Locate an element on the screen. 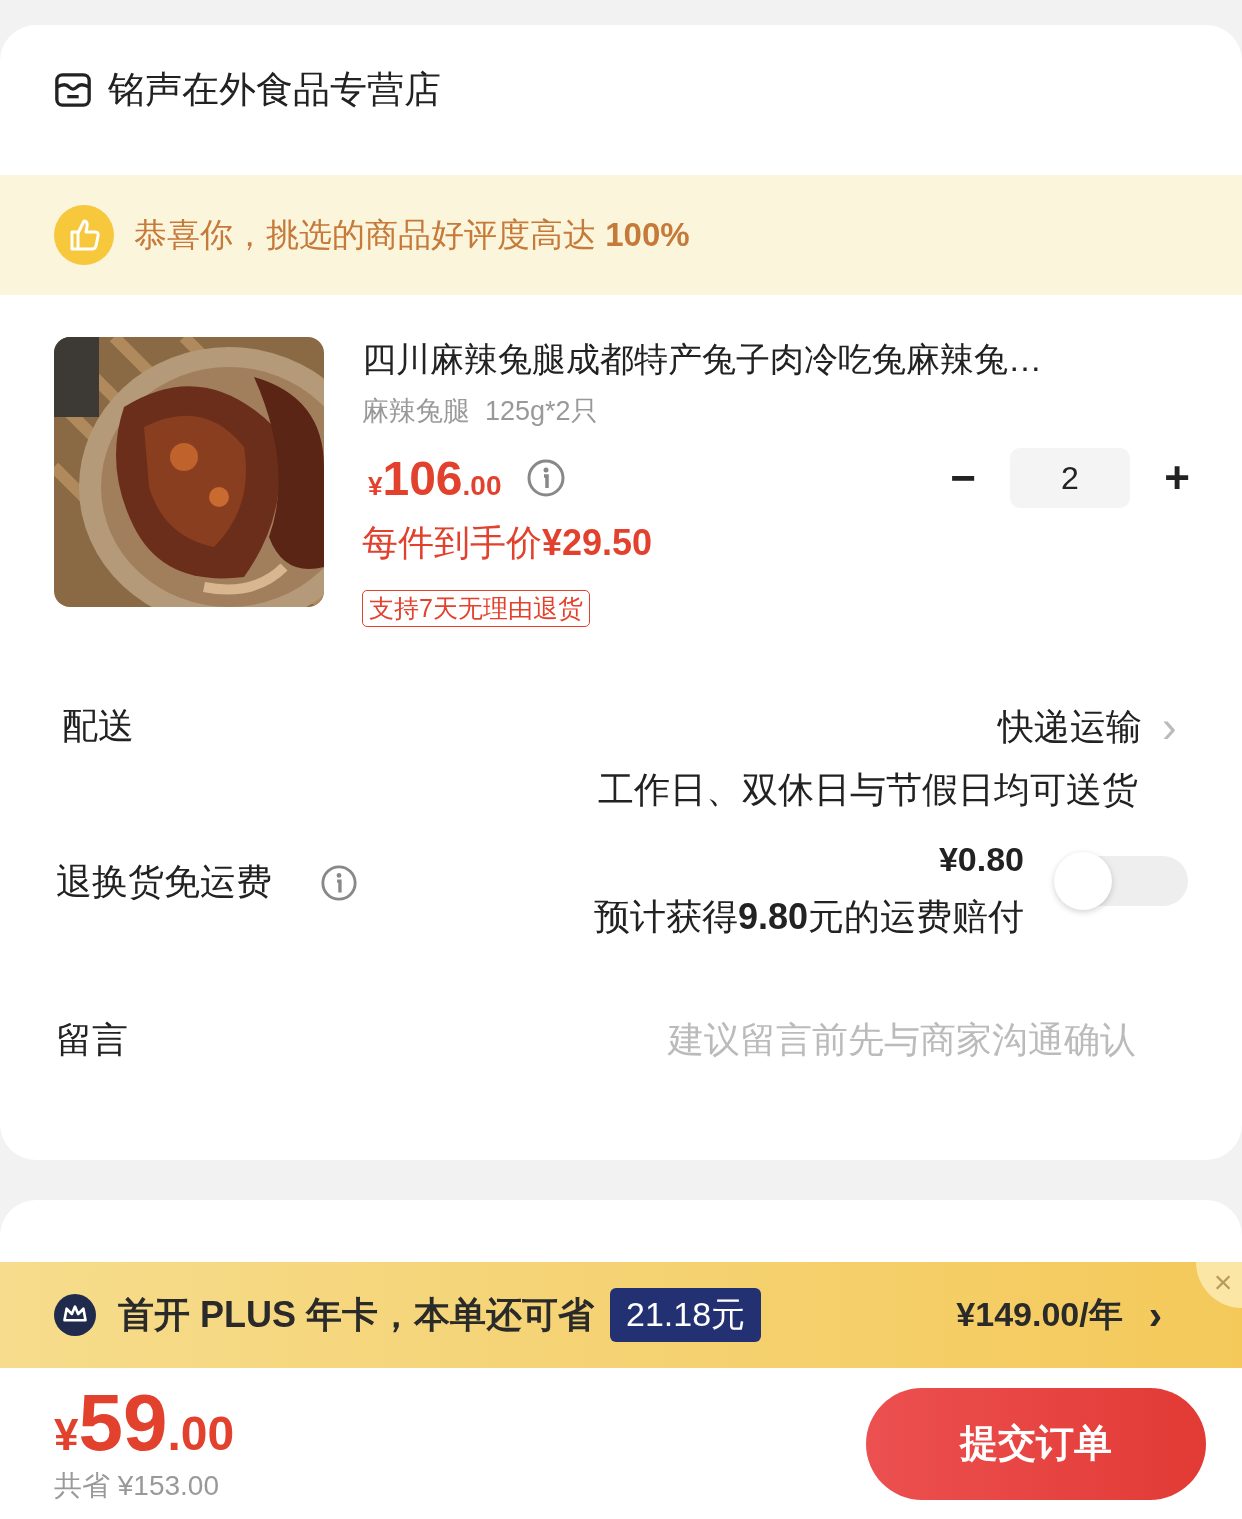 The image size is (1242, 1519). total-savings: 共省 ¥153.00 is located at coordinates (137, 1485).